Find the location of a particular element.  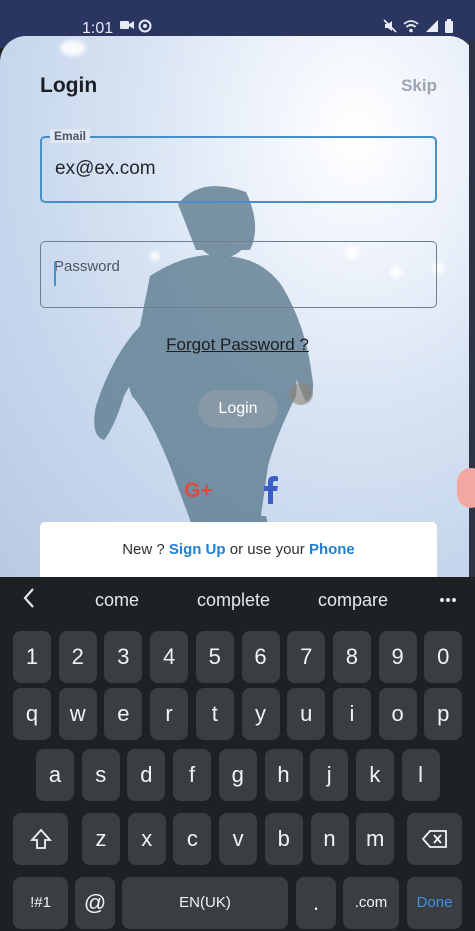

key-w: w is located at coordinates (77, 714).